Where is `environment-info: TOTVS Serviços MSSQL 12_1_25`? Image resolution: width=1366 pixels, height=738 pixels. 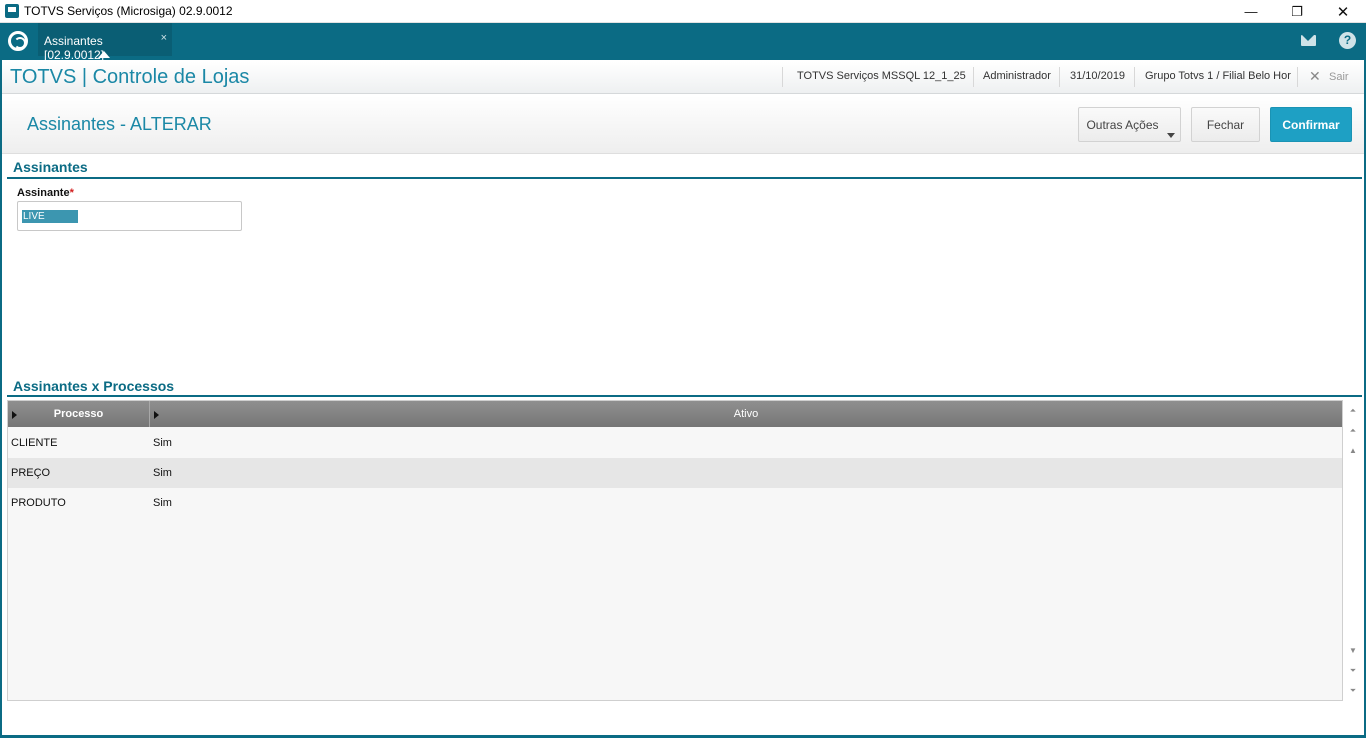 environment-info: TOTVS Serviços MSSQL 12_1_25 is located at coordinates (881, 76).